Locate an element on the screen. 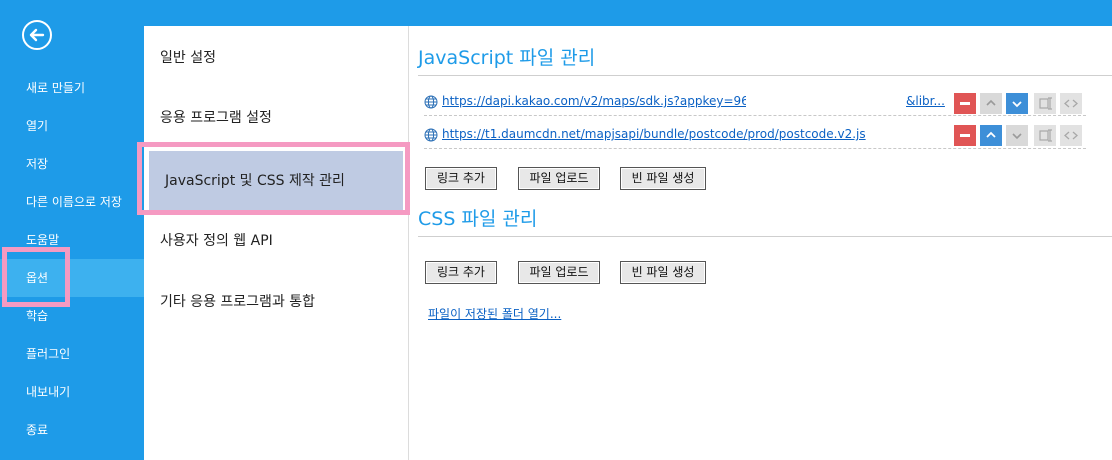 The width and height of the screenshot is (1112, 460). sidebar-item-exit: 종료 is located at coordinates (72, 430).